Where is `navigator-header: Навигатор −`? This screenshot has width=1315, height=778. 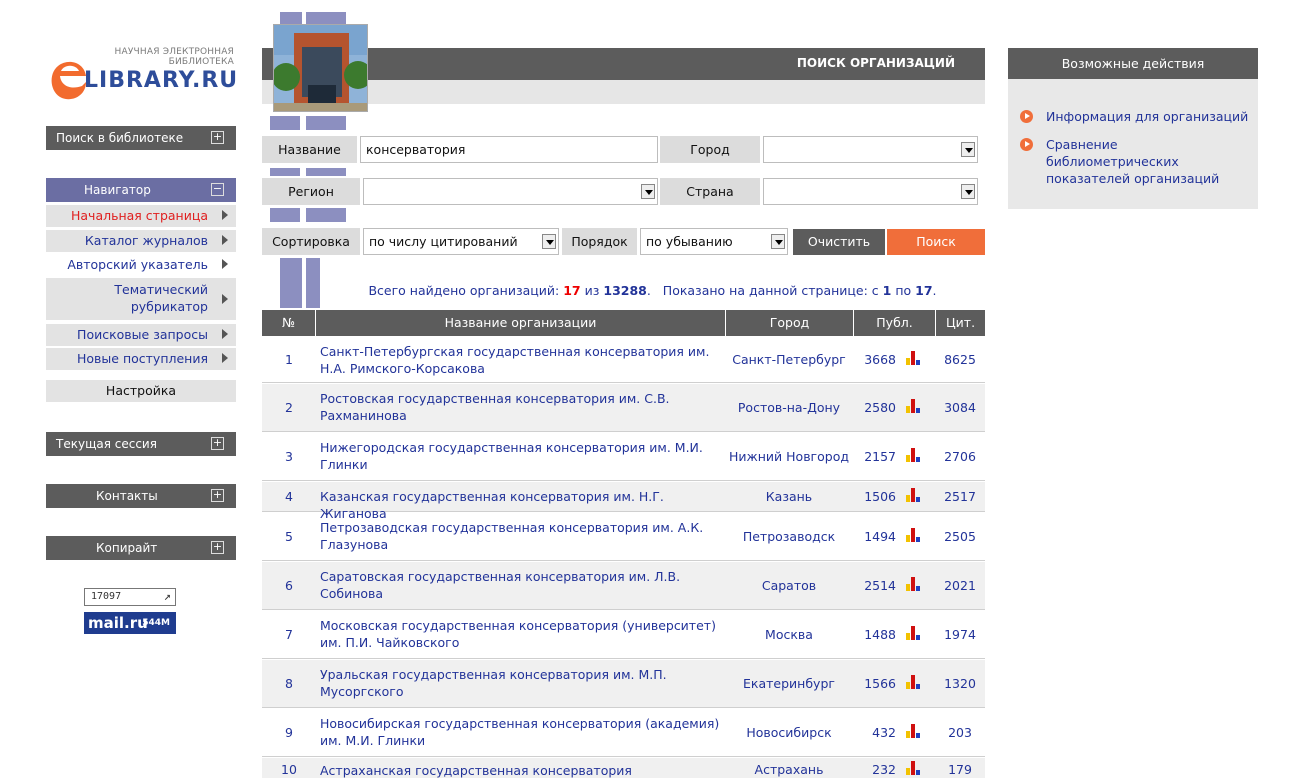 navigator-header: Навигатор − is located at coordinates (141, 190).